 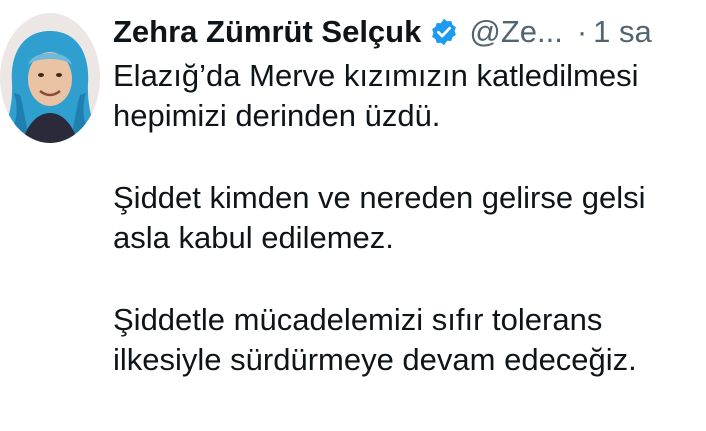 I want to click on tweet-line: asla kabul edilemez., so click(x=253, y=237).